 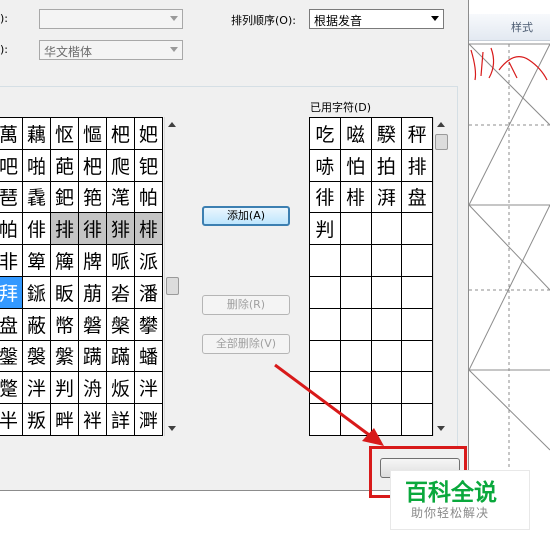 I want to click on candidate-char-cell: 洀, so click(x=92, y=388).